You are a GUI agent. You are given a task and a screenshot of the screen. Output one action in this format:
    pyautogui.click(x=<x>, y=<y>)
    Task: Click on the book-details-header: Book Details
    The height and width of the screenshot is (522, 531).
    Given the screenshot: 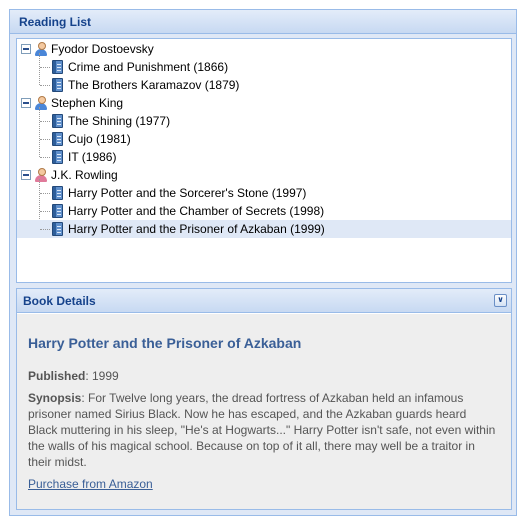 What is the action you would take?
    pyautogui.click(x=264, y=301)
    